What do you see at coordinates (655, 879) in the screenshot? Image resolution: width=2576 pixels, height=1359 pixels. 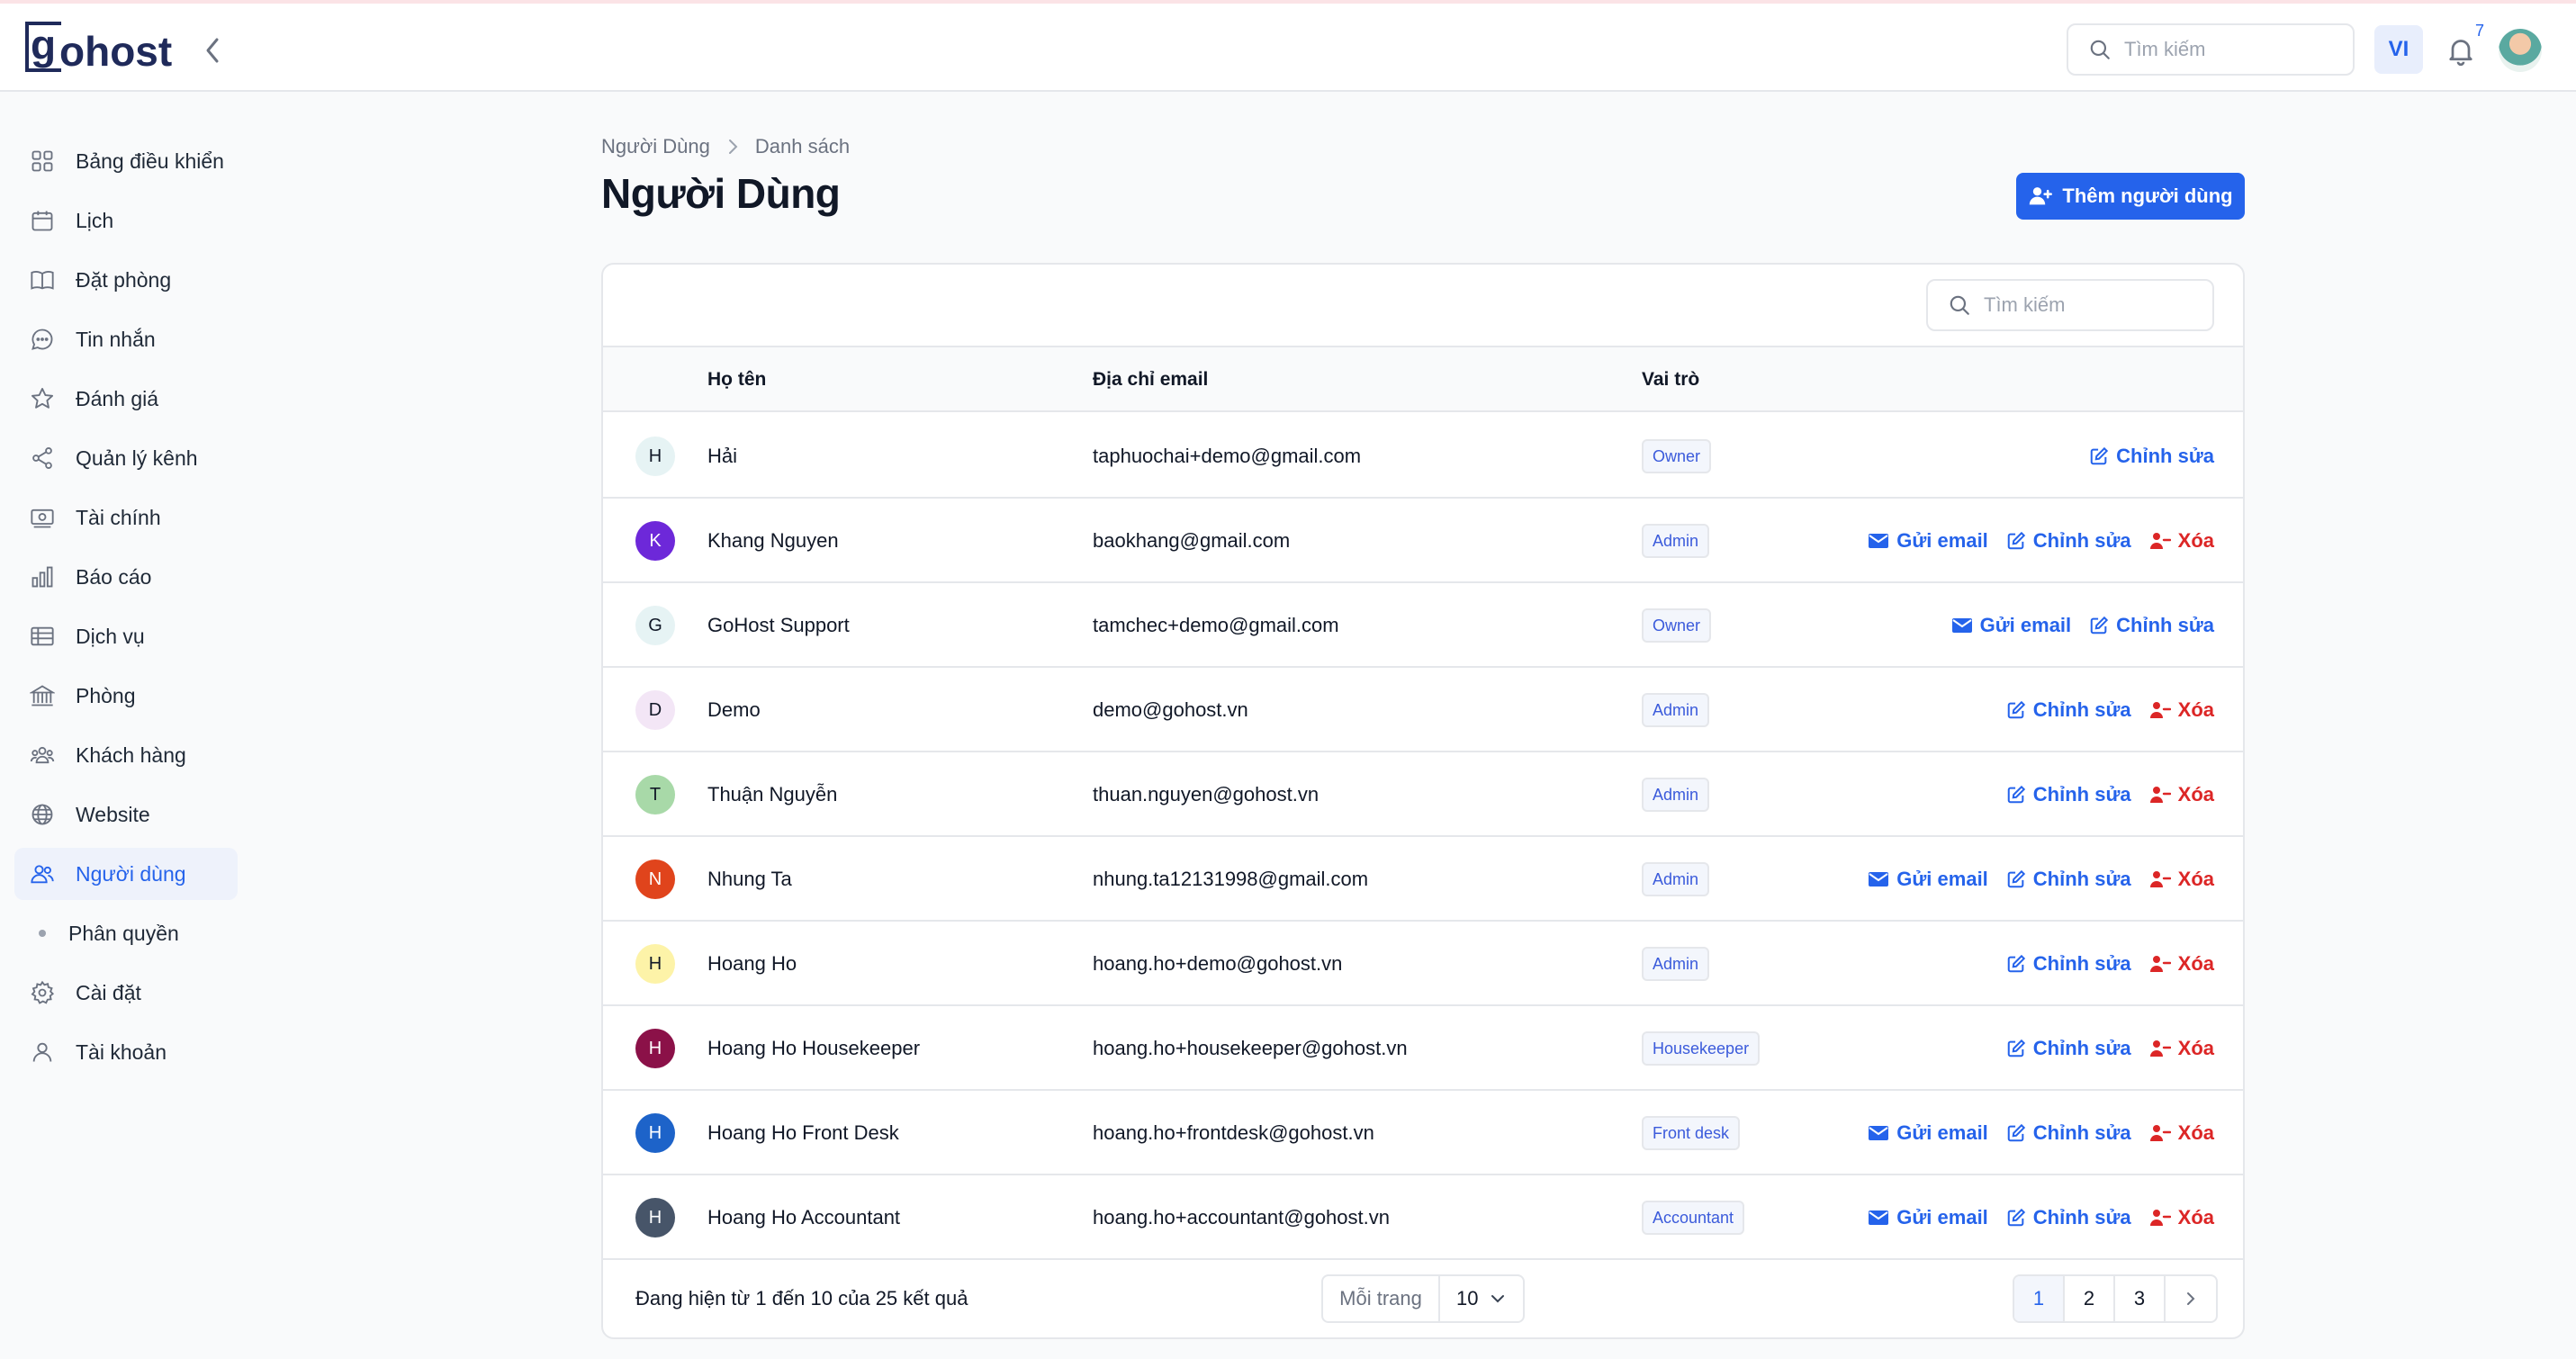 I see `avatar-initial: N` at bounding box center [655, 879].